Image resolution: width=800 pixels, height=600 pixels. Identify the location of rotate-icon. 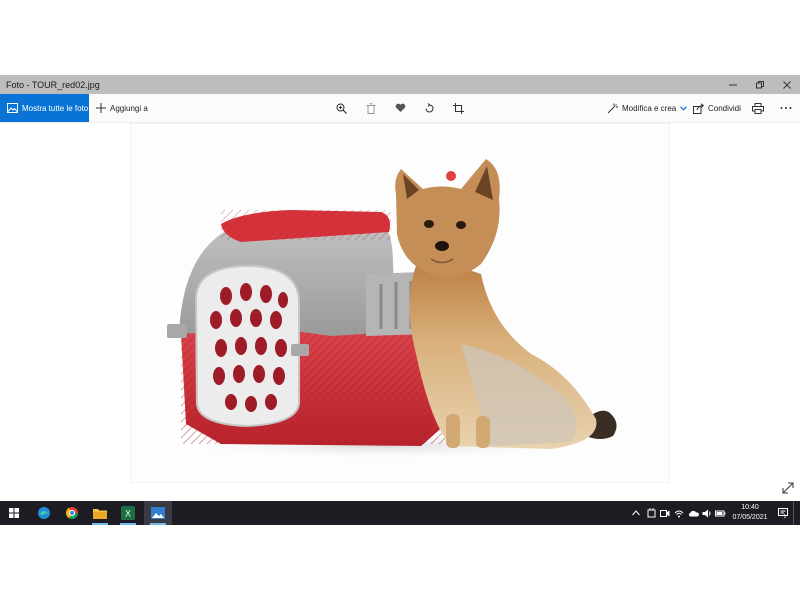
(429, 108).